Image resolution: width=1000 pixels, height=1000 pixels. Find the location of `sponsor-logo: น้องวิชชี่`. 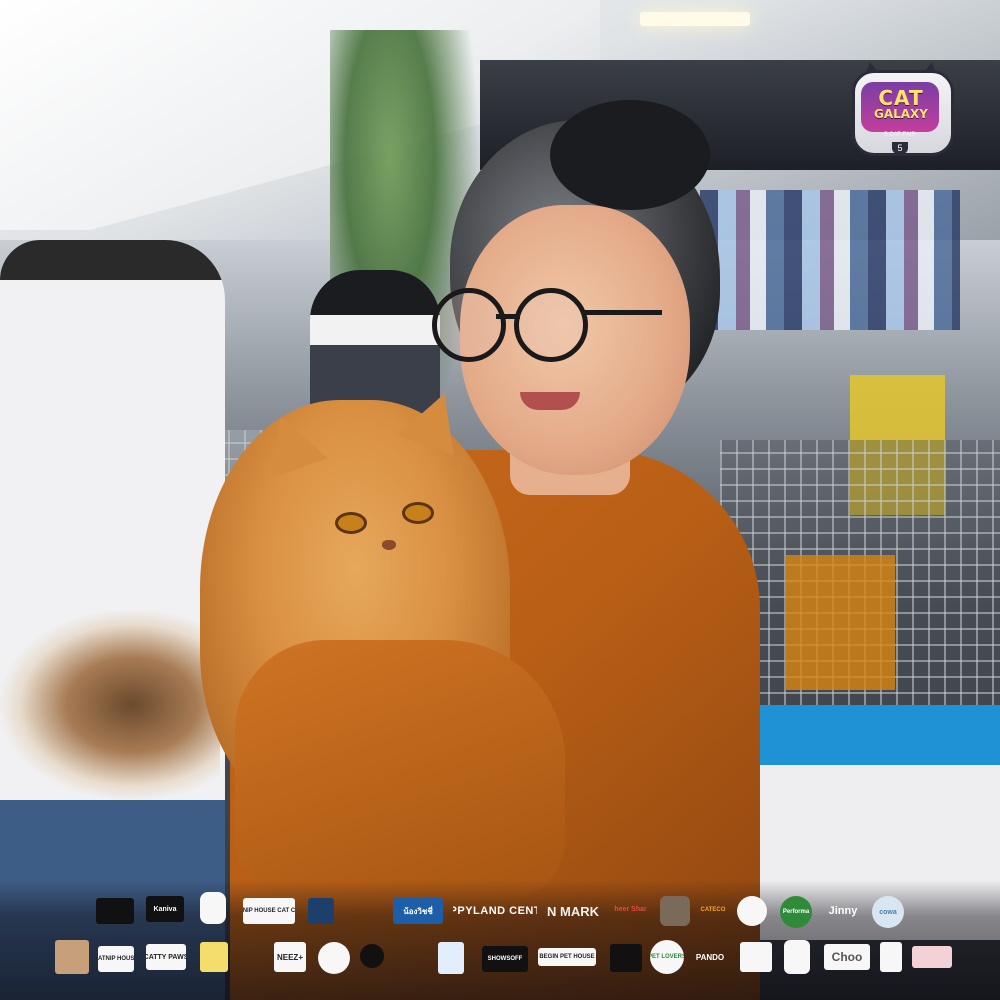

sponsor-logo: น้องวิชชี่ is located at coordinates (418, 911).